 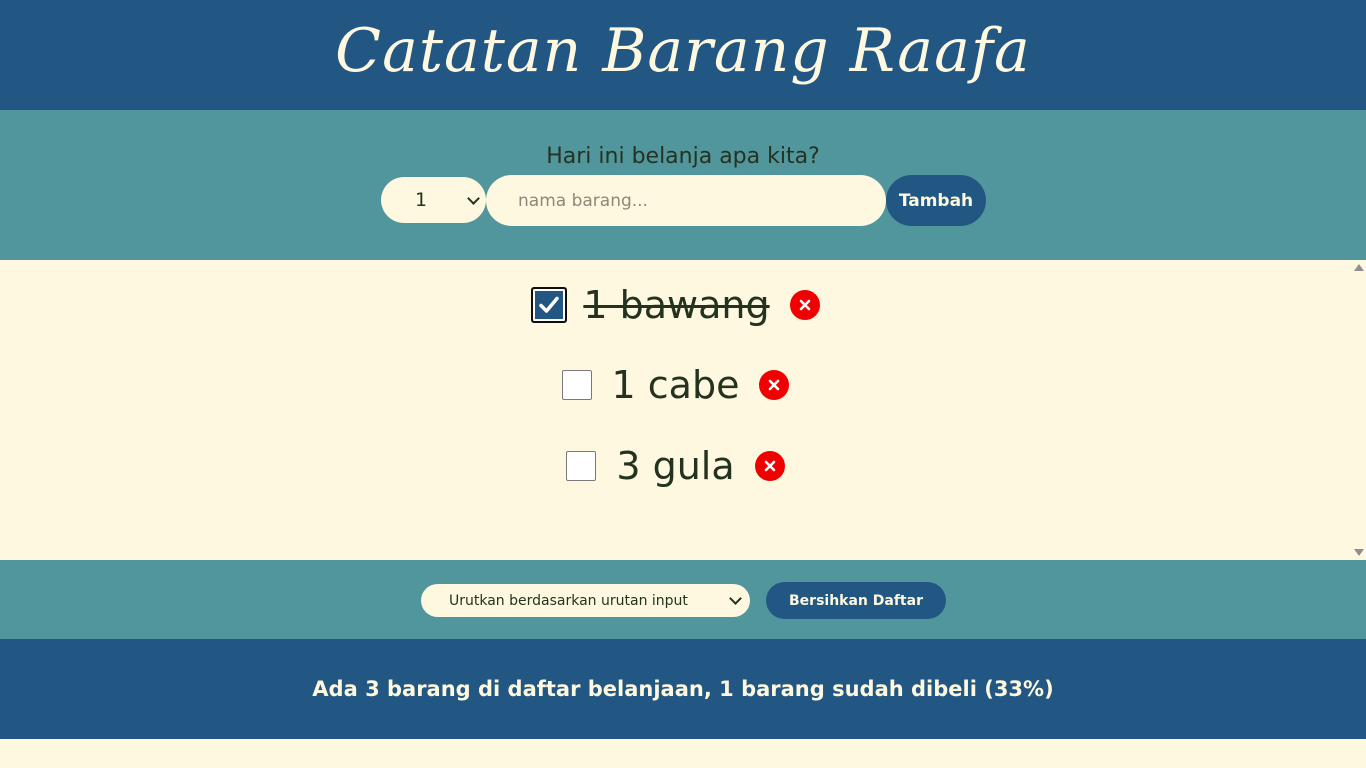 I want to click on item-name-input, so click(x=686, y=200).